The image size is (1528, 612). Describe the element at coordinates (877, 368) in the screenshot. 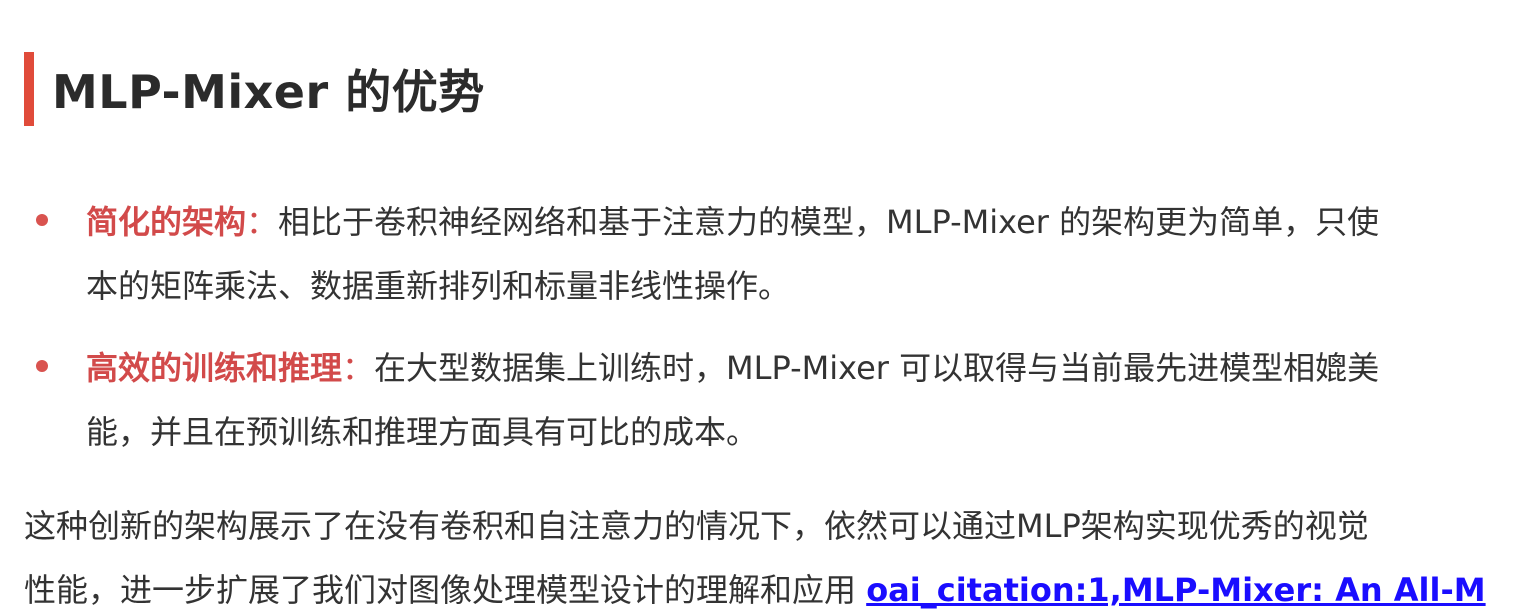

I see `bullet-text: 在大型数据集上训练时，MLP-Mixer 可以取得与当前最先进模型相媲美` at that location.